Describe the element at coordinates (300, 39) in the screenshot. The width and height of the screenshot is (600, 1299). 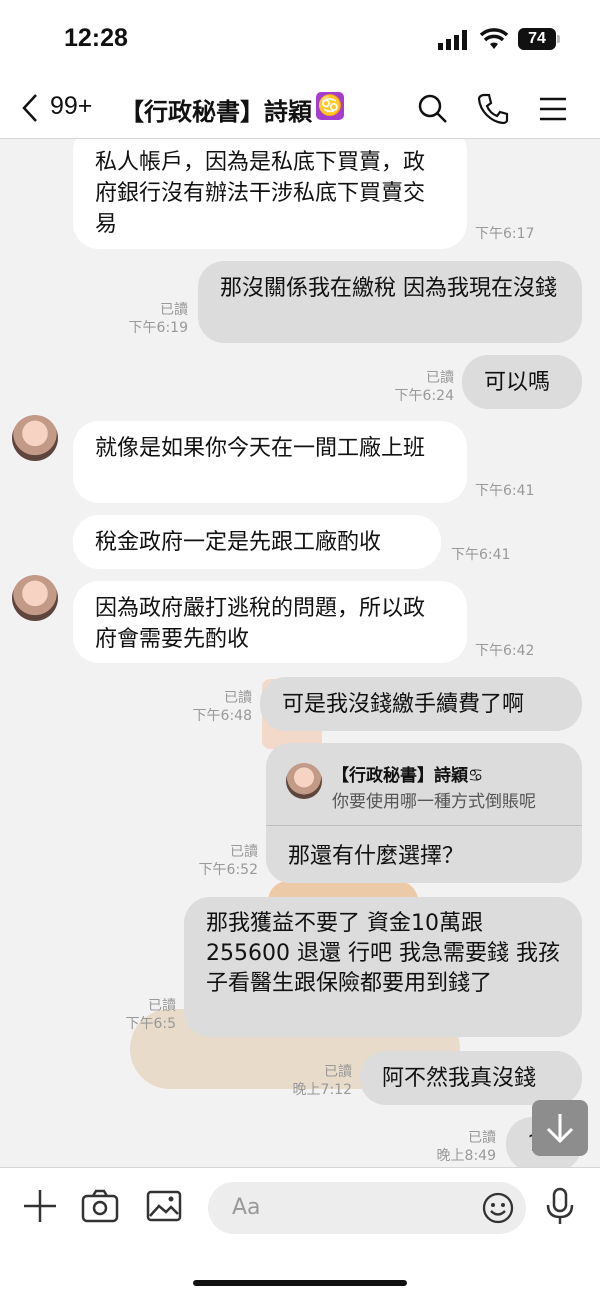
I see `status-bar: 12:28 74` at that location.